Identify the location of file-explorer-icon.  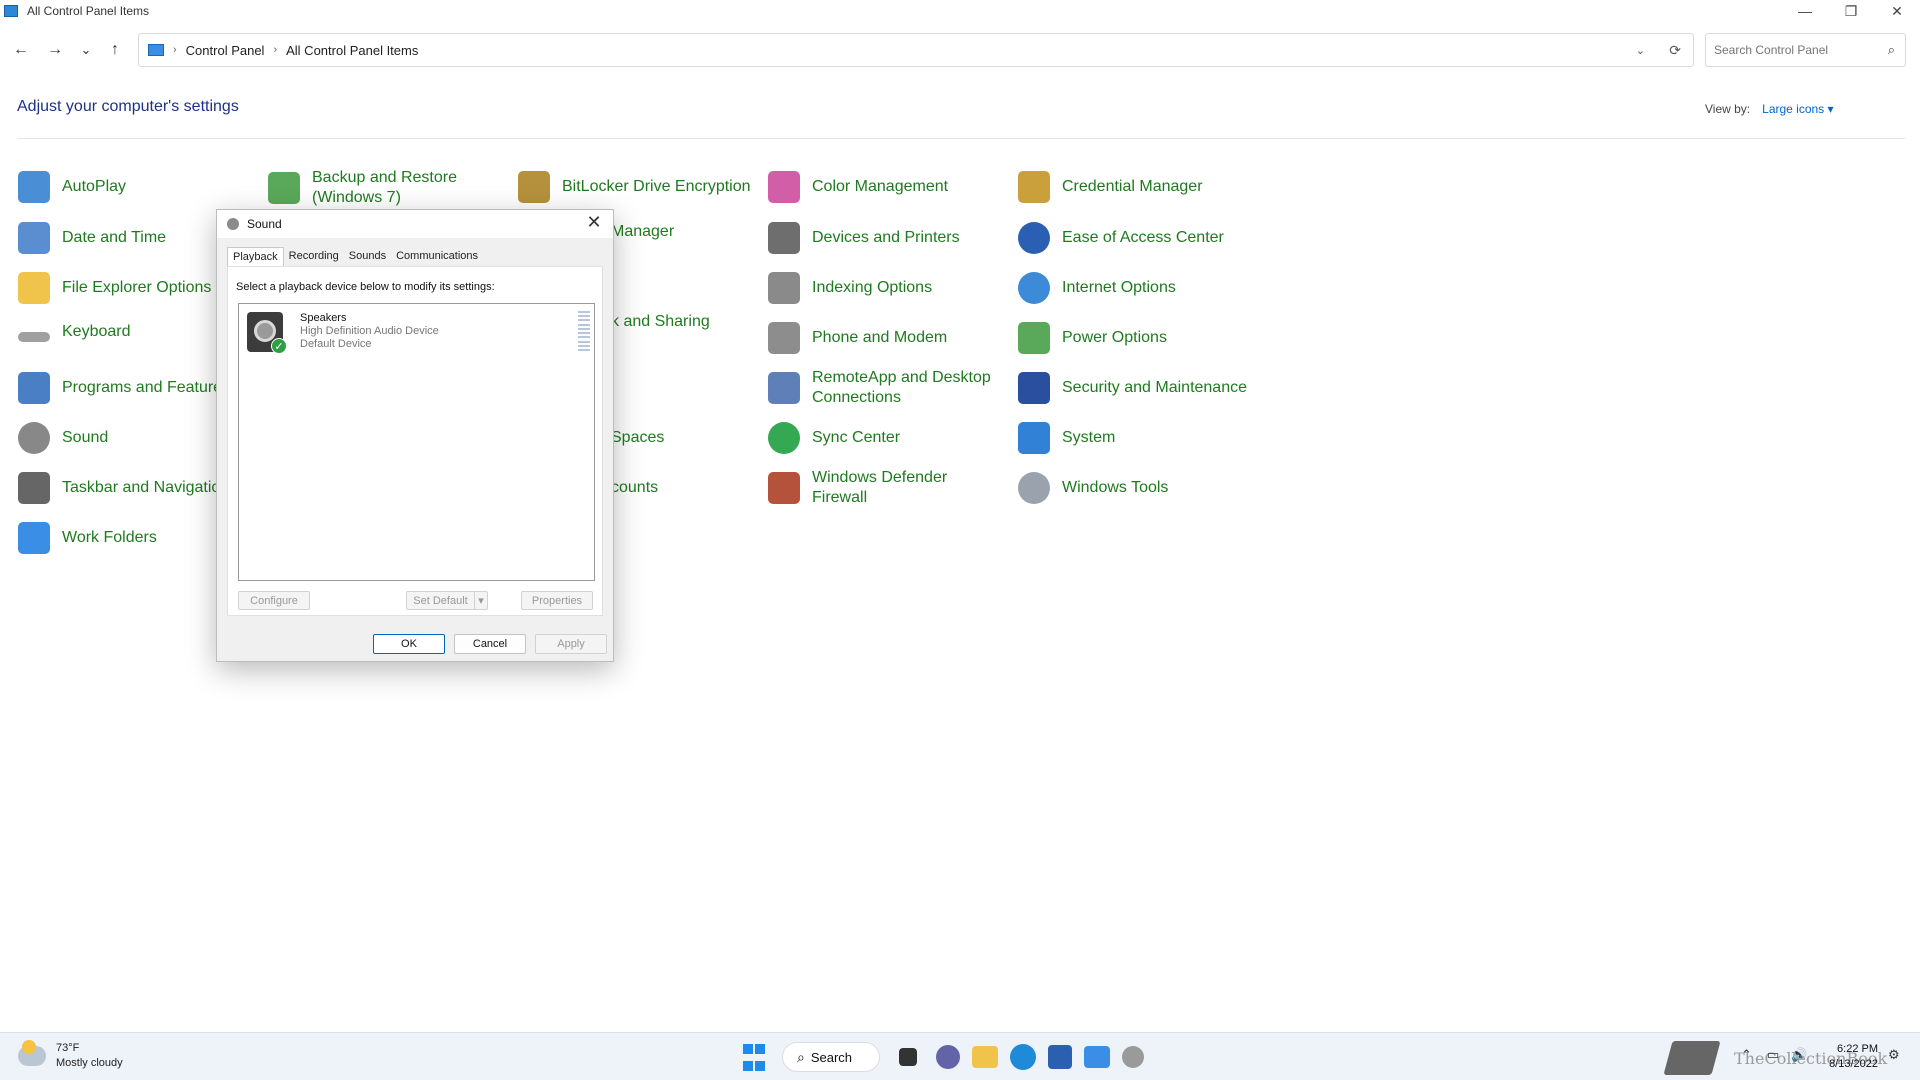
(985, 1057).